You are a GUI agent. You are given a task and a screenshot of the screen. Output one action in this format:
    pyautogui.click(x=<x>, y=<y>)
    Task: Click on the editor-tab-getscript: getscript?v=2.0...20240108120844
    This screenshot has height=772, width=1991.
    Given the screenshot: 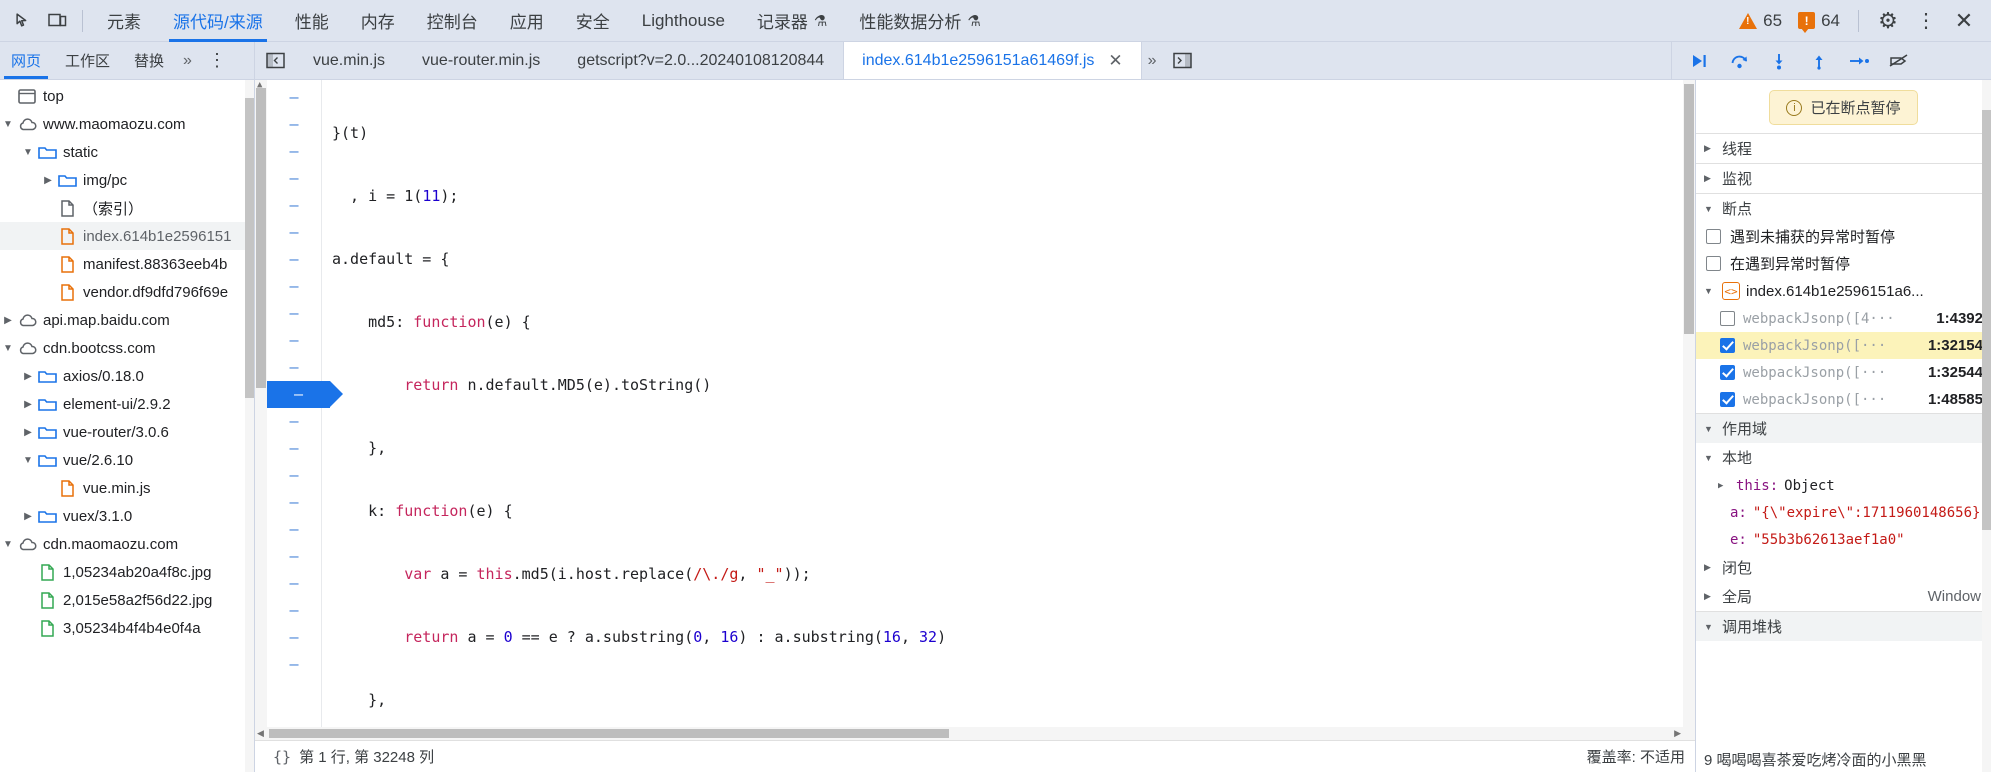 What is the action you would take?
    pyautogui.click(x=701, y=60)
    